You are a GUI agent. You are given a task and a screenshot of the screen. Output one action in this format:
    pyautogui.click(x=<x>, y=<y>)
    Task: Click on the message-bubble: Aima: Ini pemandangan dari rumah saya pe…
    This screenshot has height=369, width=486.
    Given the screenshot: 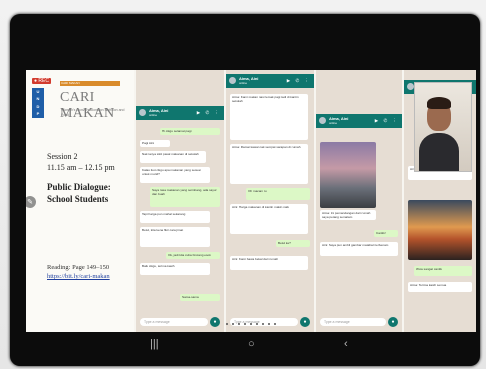 What is the action you would take?
    pyautogui.click(x=348, y=215)
    